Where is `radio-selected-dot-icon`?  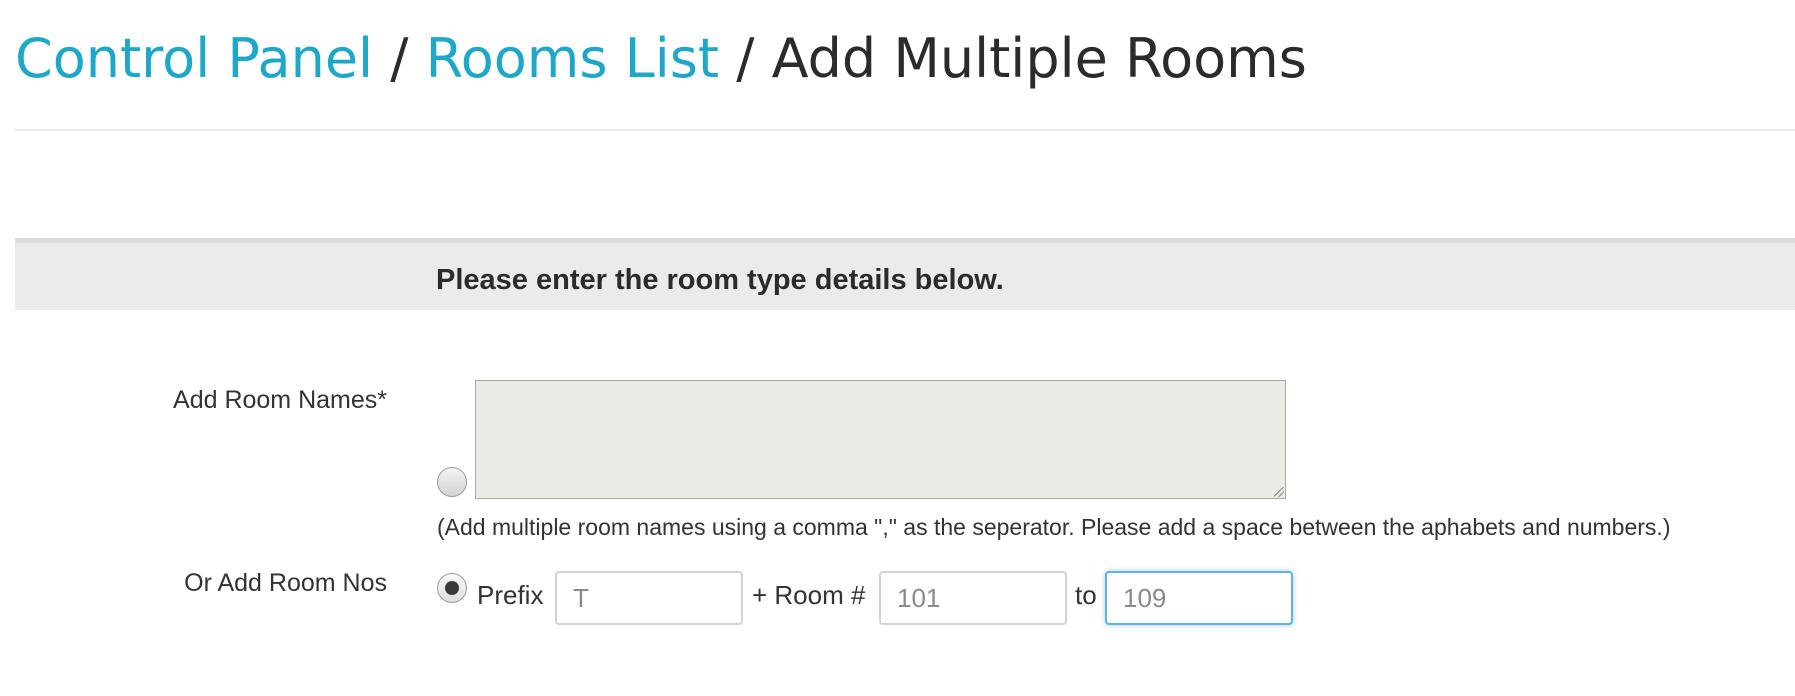
radio-selected-dot-icon is located at coordinates (452, 588).